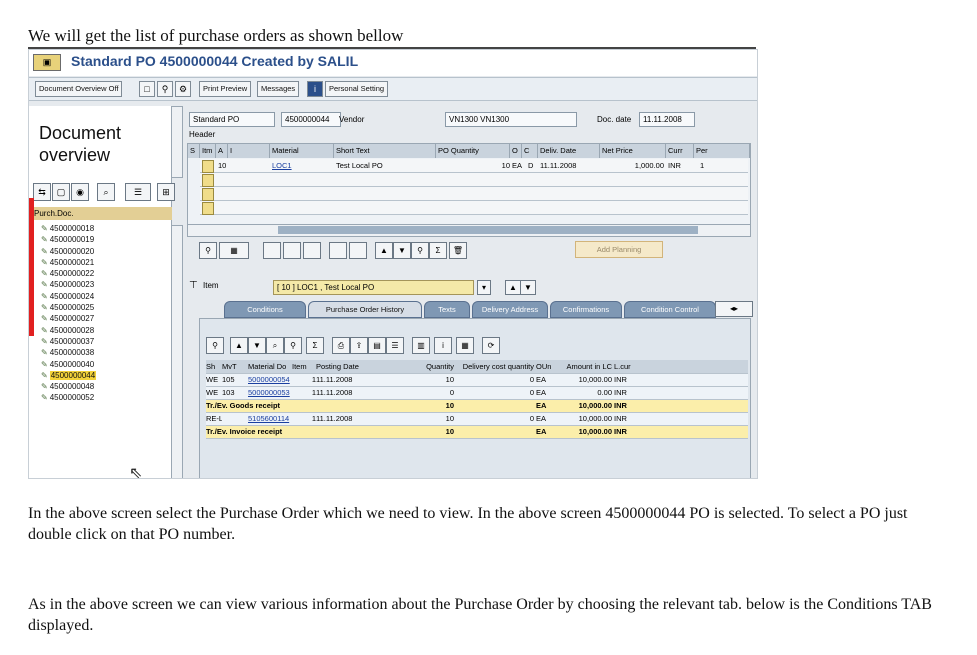 Image resolution: width=977 pixels, height=655 pixels. What do you see at coordinates (484, 287) in the screenshot?
I see `item-dropdown-icon: ▾` at bounding box center [484, 287].